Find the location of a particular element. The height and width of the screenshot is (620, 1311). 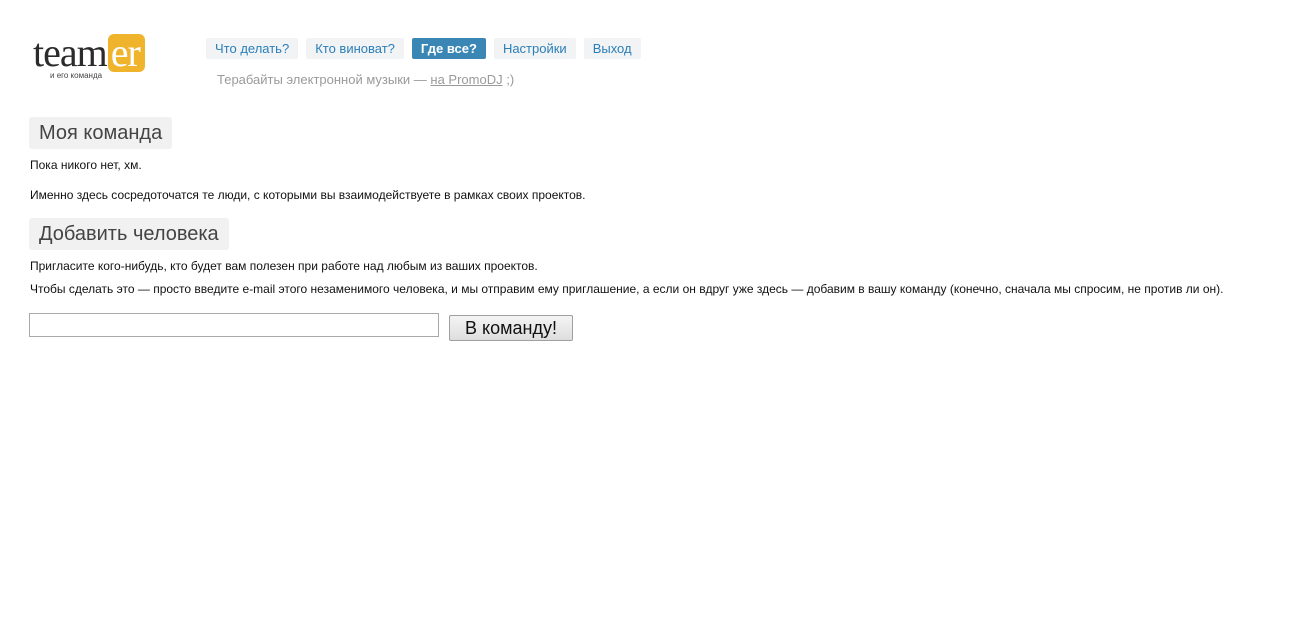

slogan-suffix: ;) is located at coordinates (508, 79).